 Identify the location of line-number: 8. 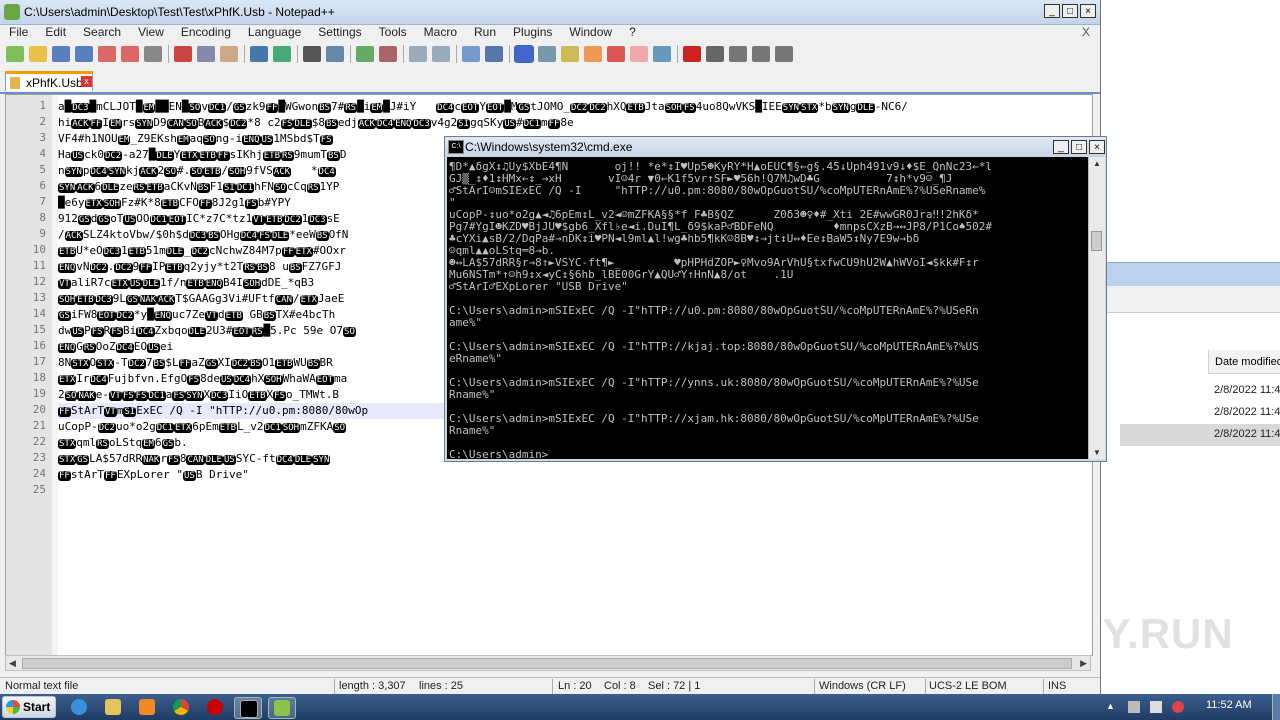
(42, 217).